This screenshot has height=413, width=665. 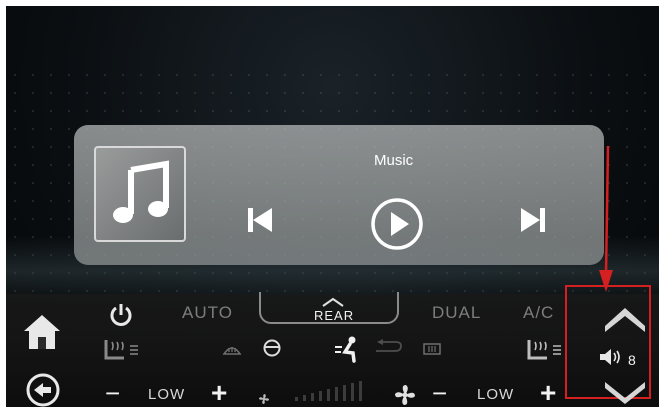 What do you see at coordinates (548, 393) in the screenshot?
I see `right-temp-up-button: +` at bounding box center [548, 393].